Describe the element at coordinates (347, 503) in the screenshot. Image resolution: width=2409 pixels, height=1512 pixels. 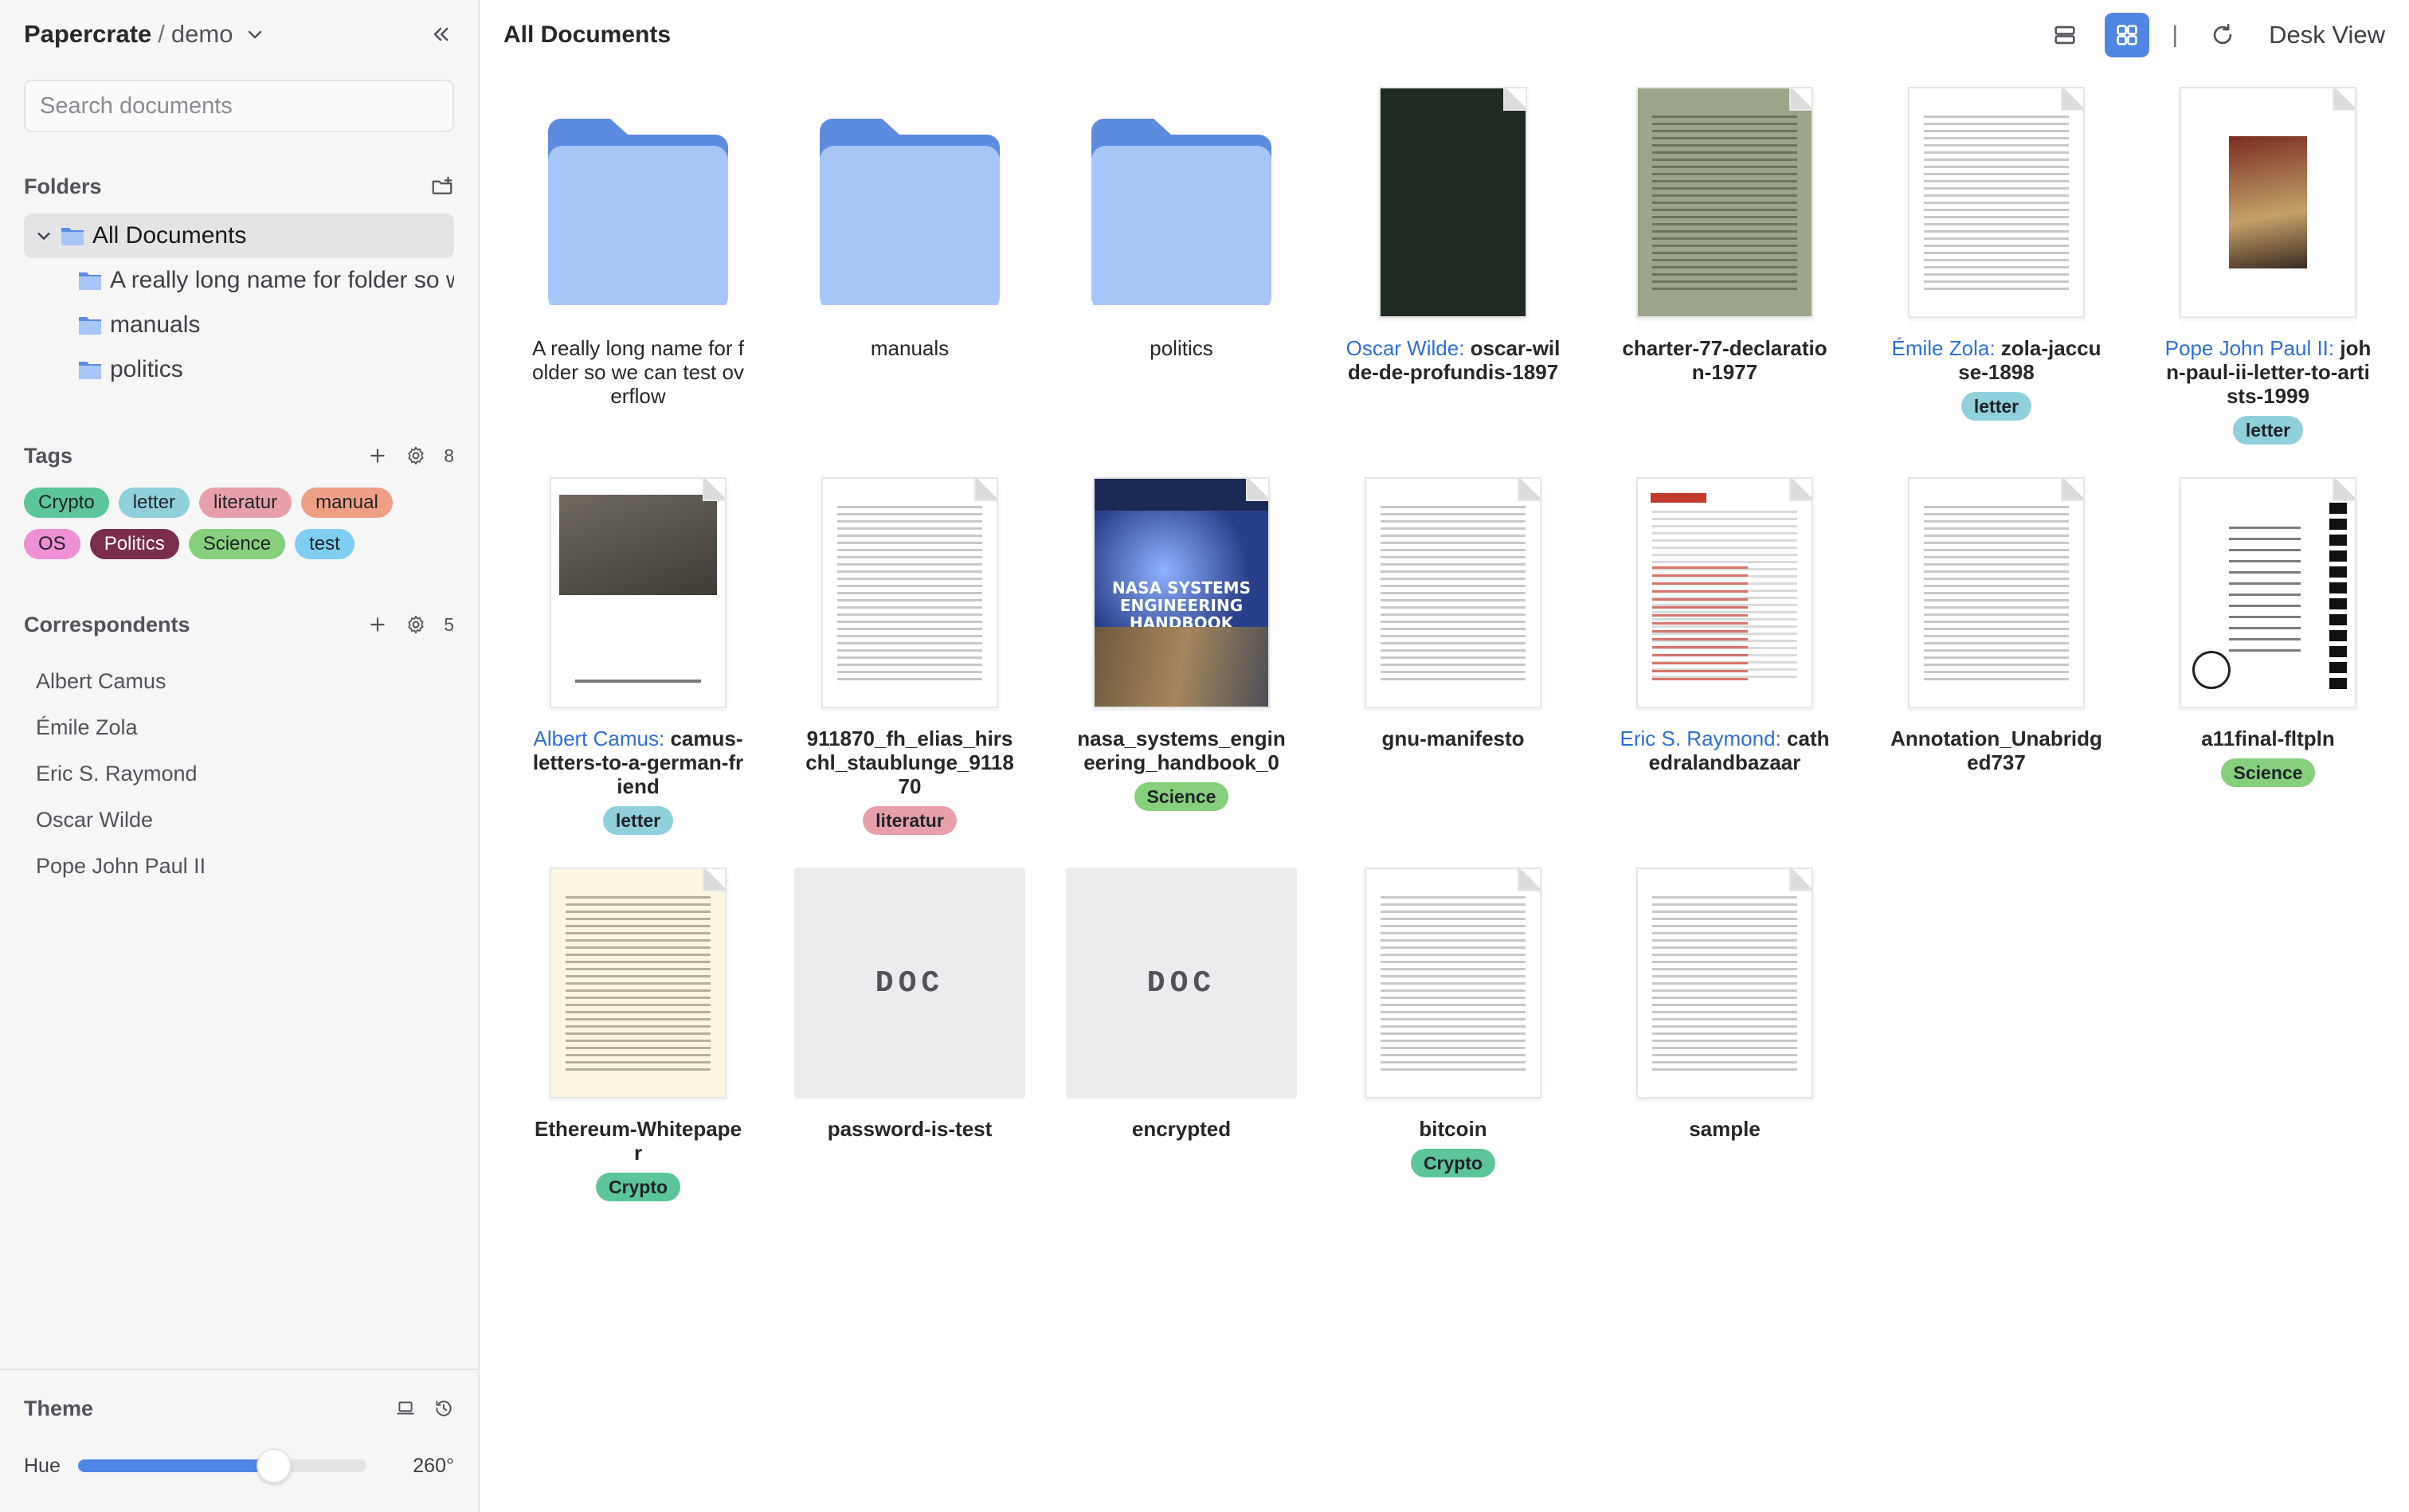
I see `tag-chip: manual` at that location.